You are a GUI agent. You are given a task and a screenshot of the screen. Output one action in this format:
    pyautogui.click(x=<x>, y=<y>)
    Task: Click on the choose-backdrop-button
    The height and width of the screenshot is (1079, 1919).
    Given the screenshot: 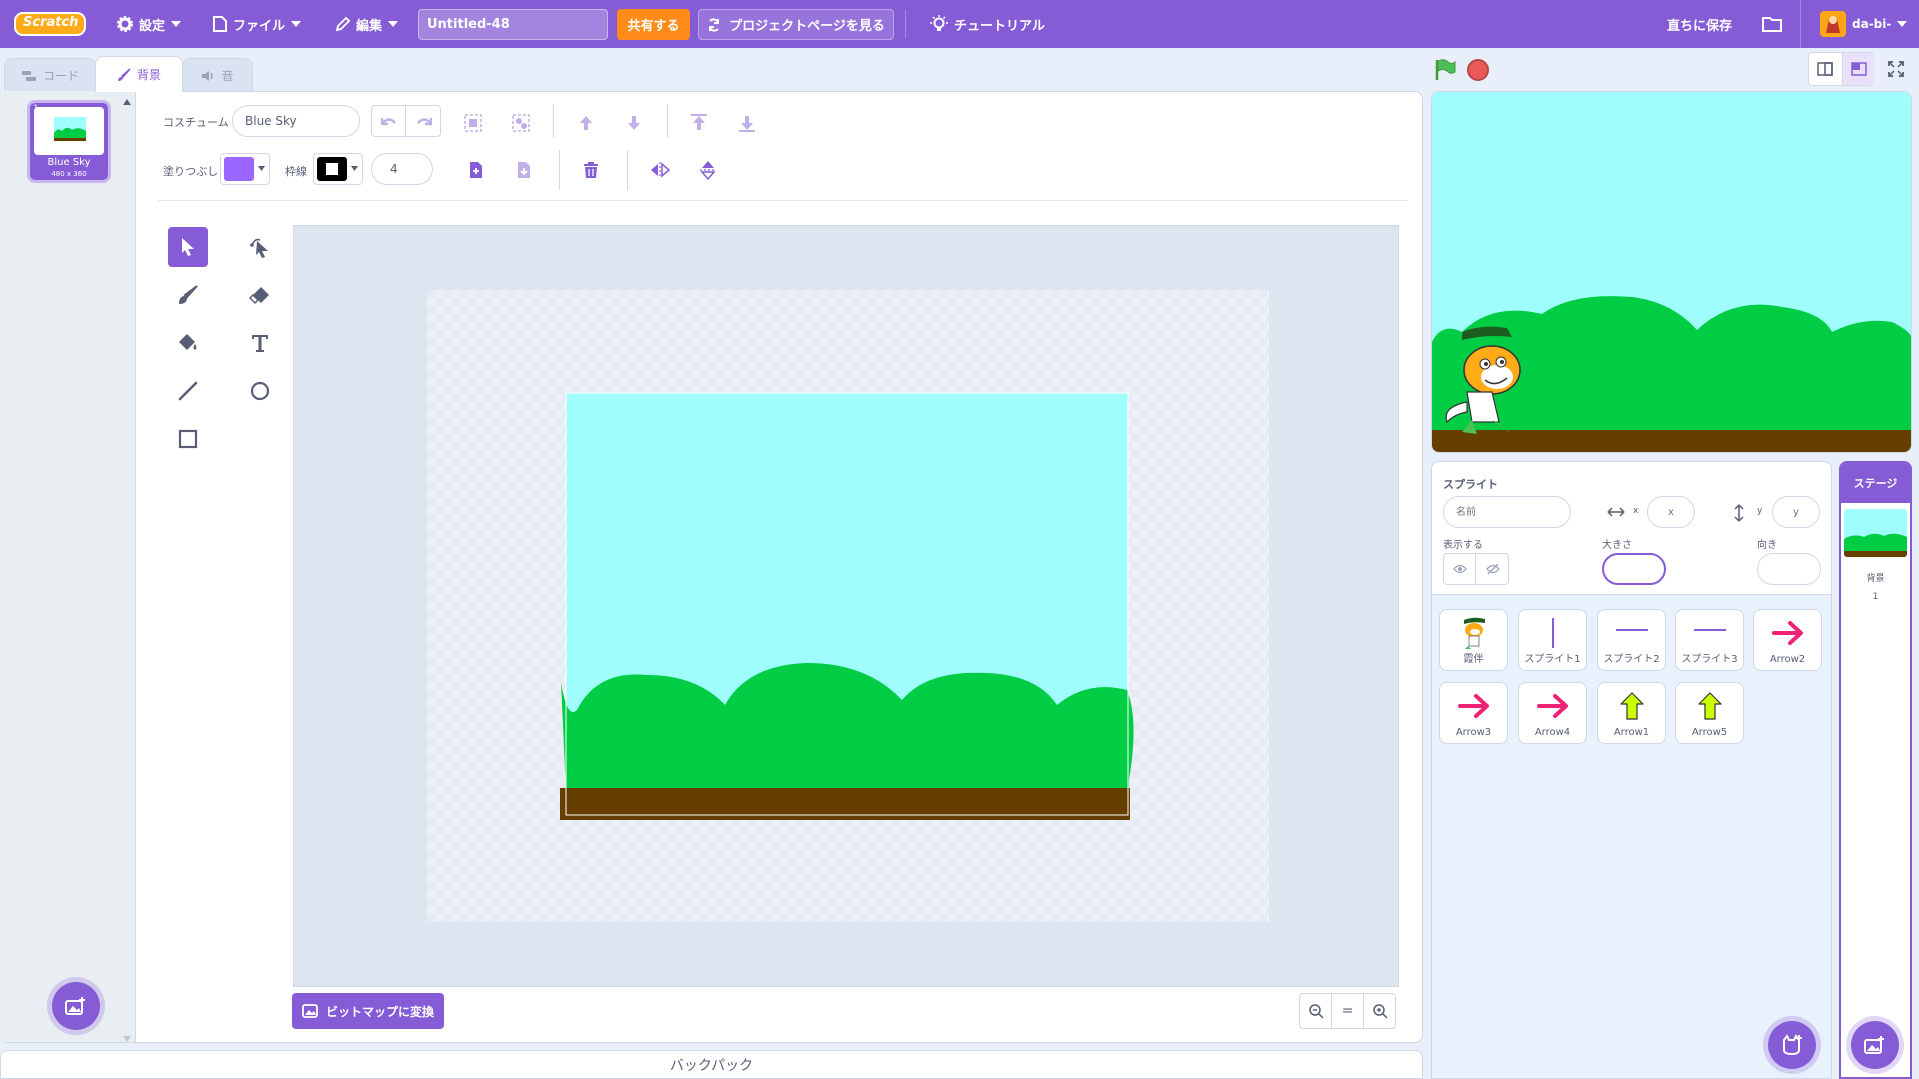 What is the action you would take?
    pyautogui.click(x=76, y=1006)
    